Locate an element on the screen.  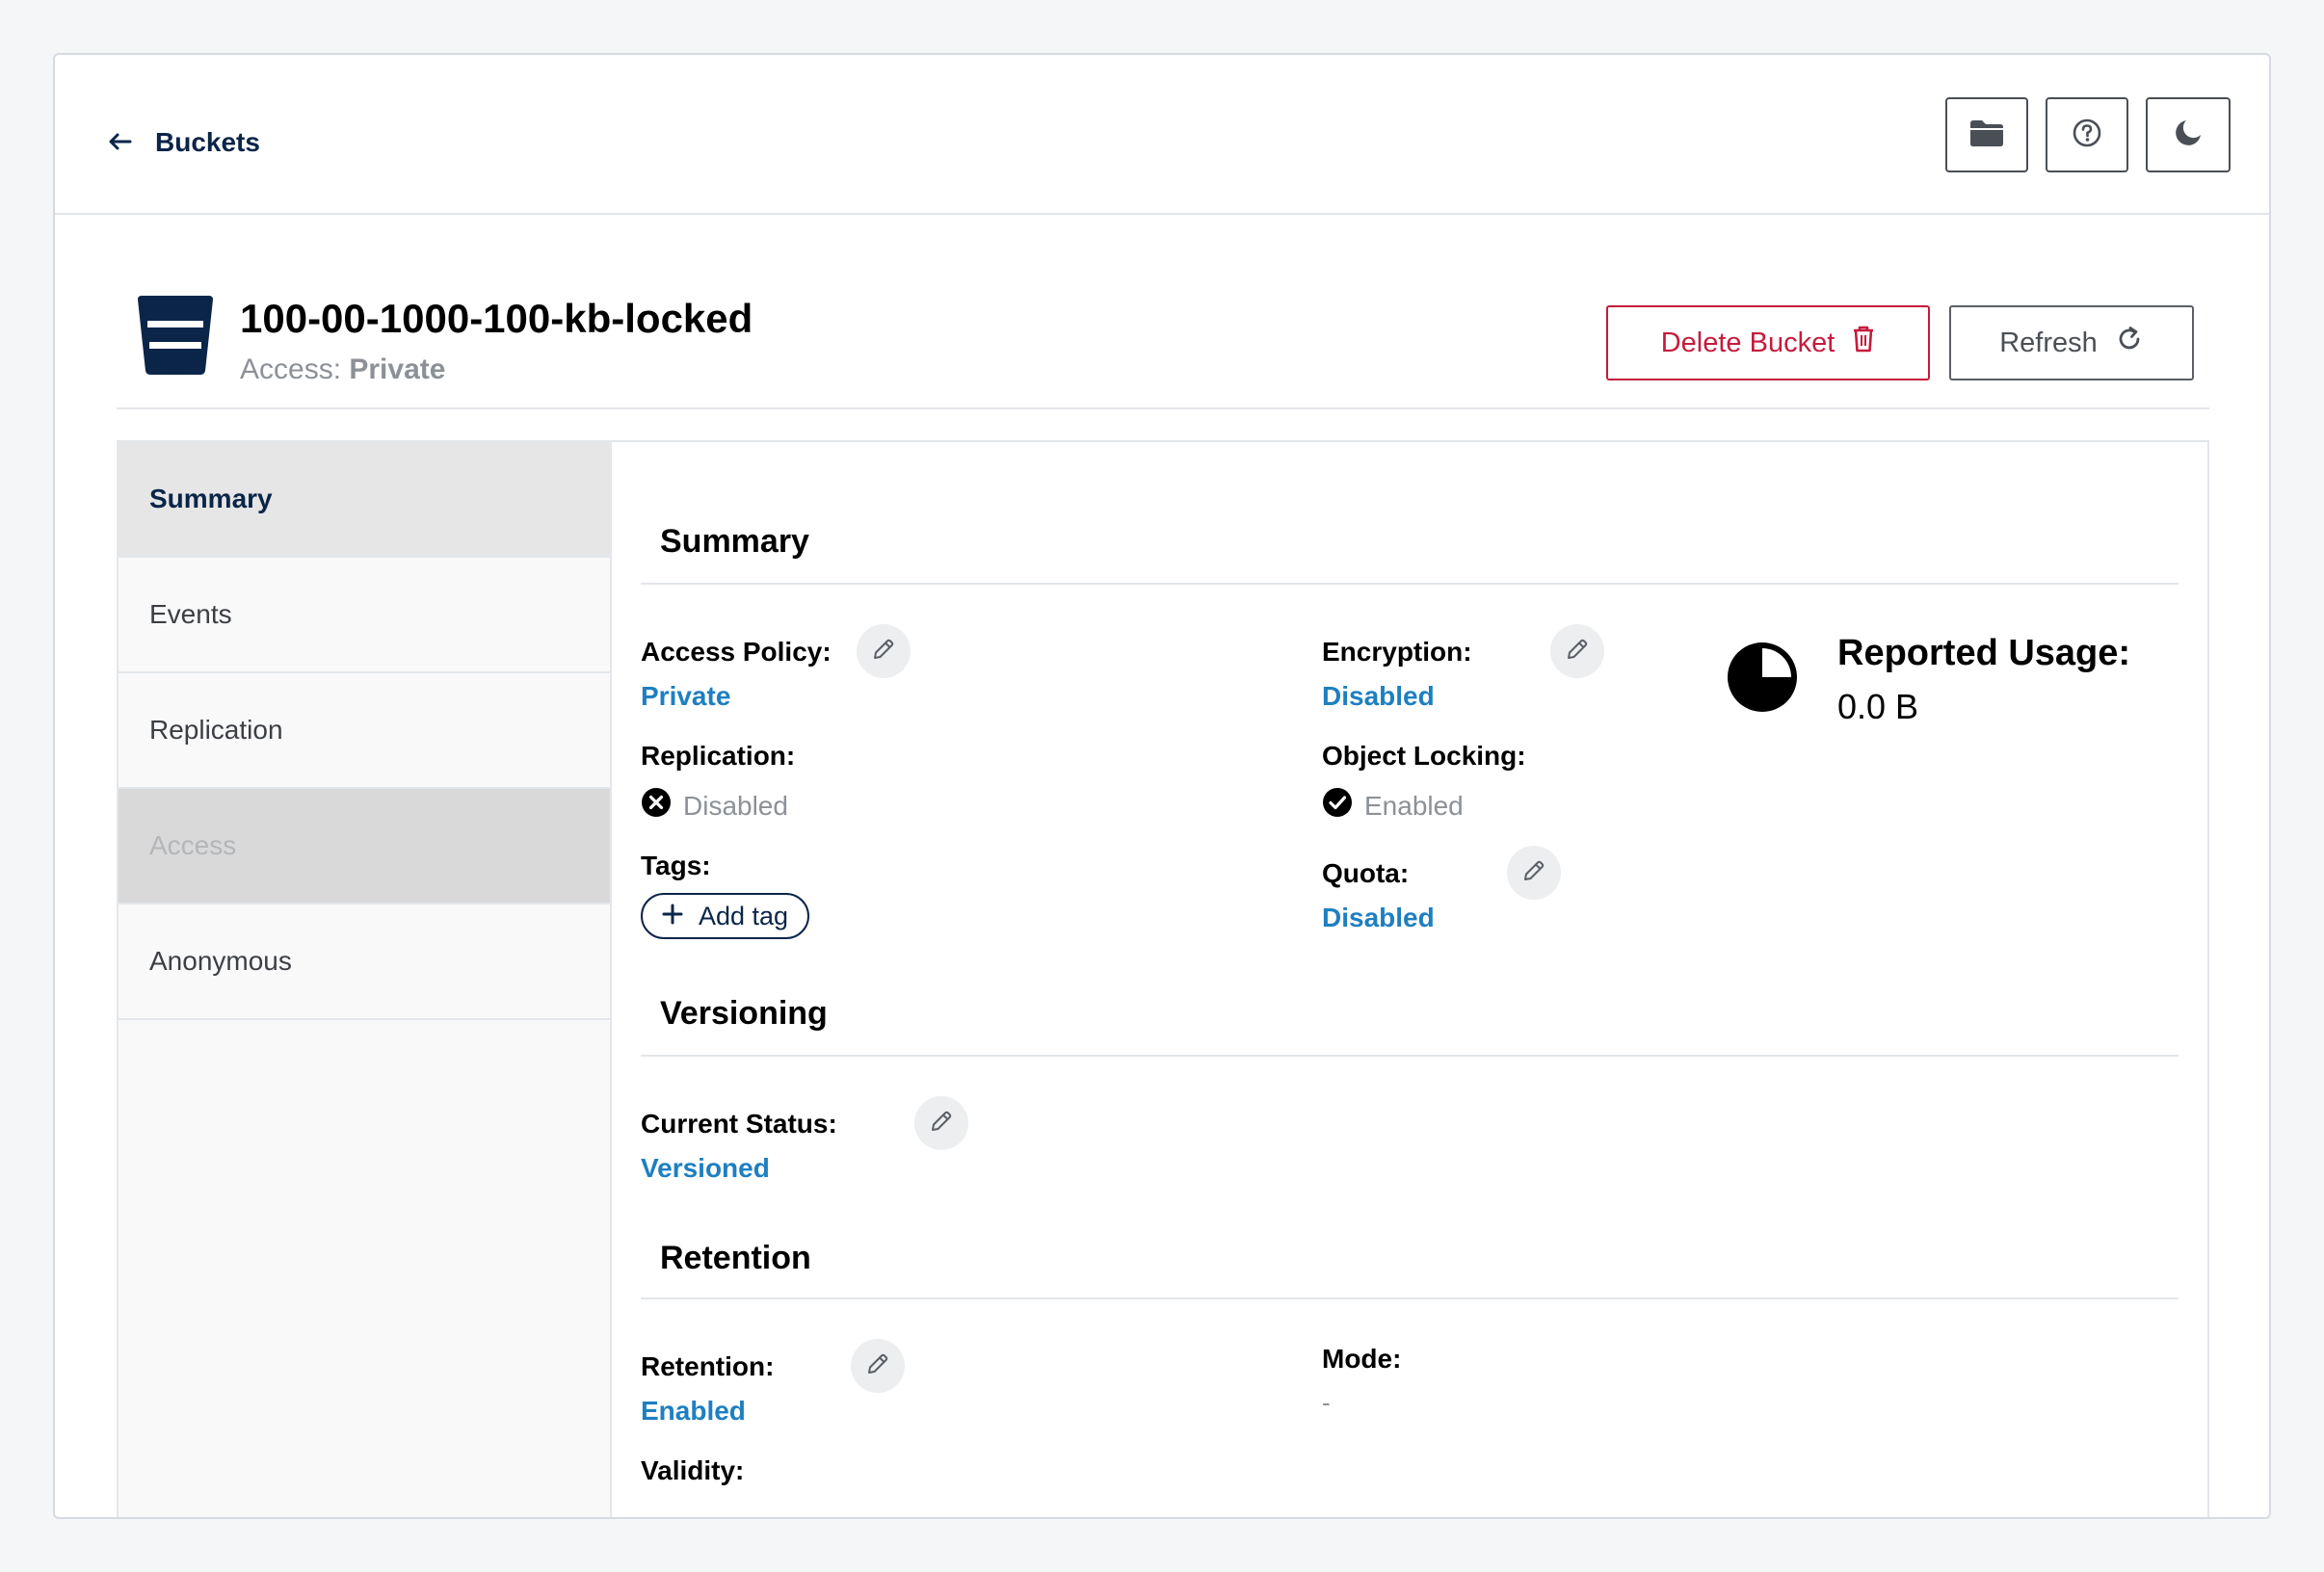
help-button is located at coordinates (2087, 134).